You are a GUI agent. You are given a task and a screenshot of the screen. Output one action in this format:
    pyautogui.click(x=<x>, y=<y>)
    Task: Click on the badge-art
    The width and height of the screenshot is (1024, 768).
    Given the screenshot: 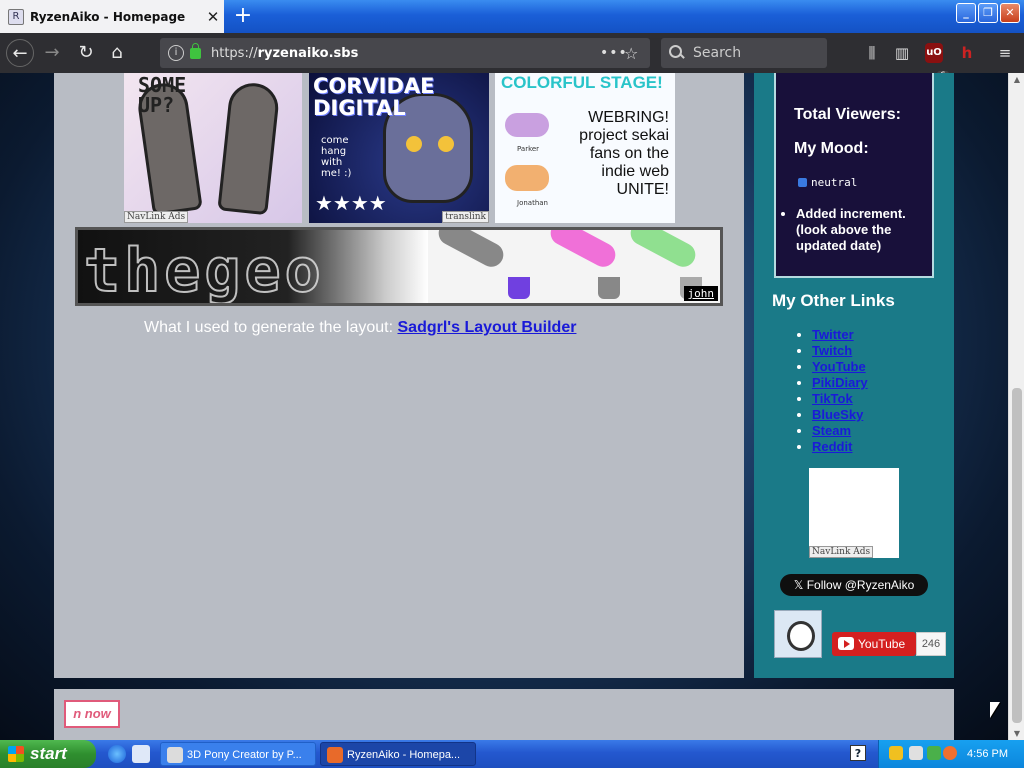 What is the action you would take?
    pyautogui.click(x=249, y=148)
    